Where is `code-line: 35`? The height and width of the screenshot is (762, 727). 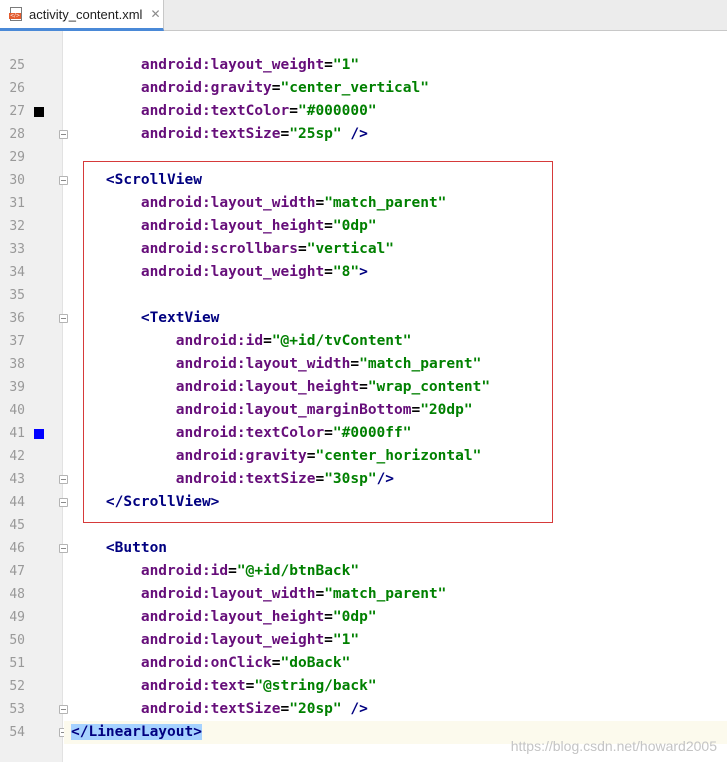 code-line: 35 is located at coordinates (363, 295).